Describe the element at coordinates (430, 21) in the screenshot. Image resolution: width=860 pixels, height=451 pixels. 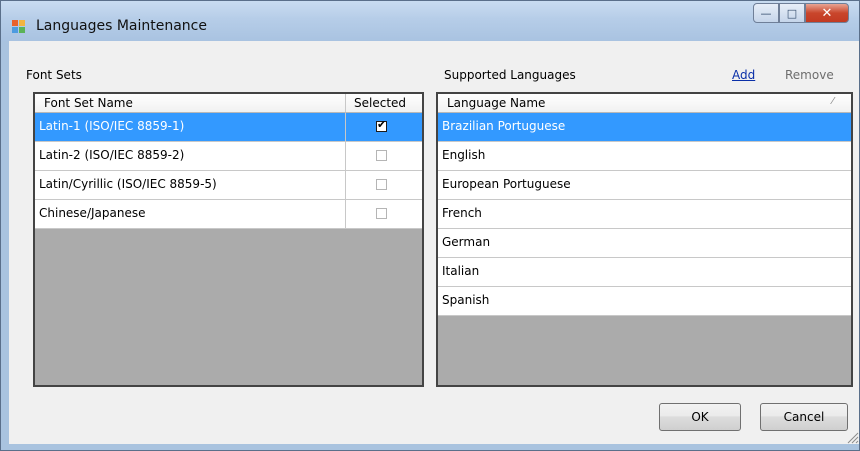
I see `title-bar: Languages Maintenance — □ ✕` at that location.